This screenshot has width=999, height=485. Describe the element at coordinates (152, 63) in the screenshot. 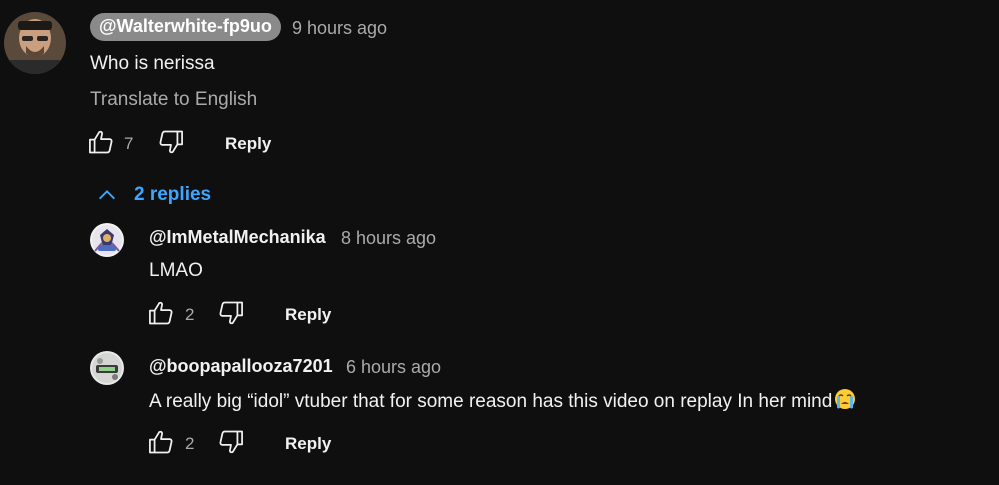

I see `comment-text: Who is nerissa` at that location.